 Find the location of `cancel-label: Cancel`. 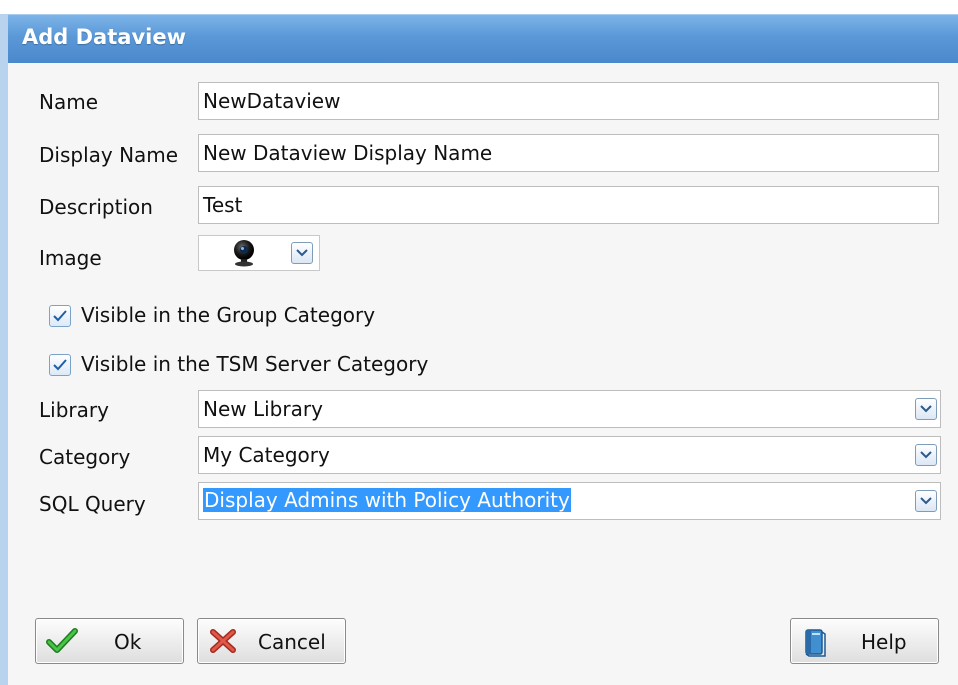

cancel-label: Cancel is located at coordinates (292, 642).